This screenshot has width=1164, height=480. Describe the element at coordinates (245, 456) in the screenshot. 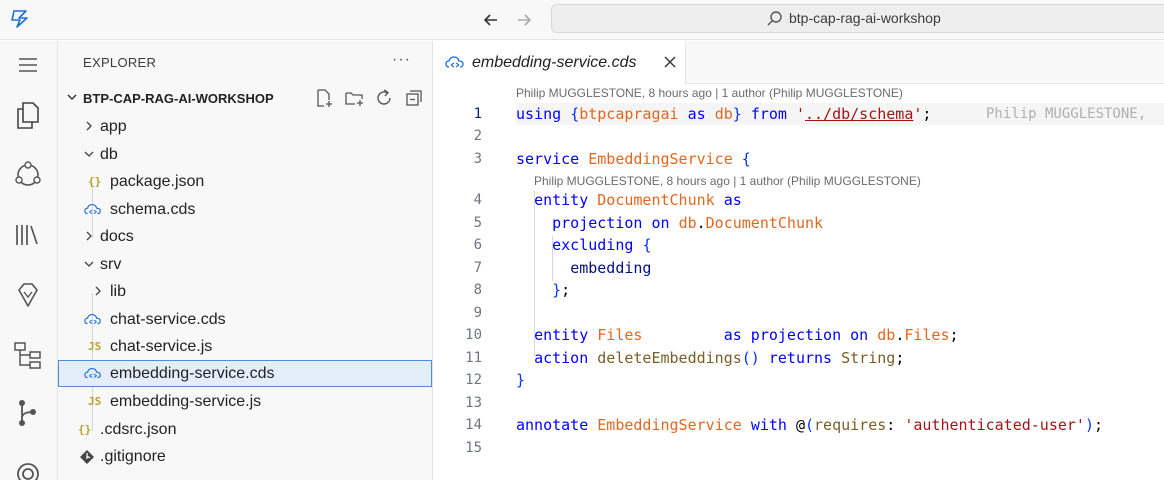

I see `tree-item-gitignore: .gitignore` at that location.